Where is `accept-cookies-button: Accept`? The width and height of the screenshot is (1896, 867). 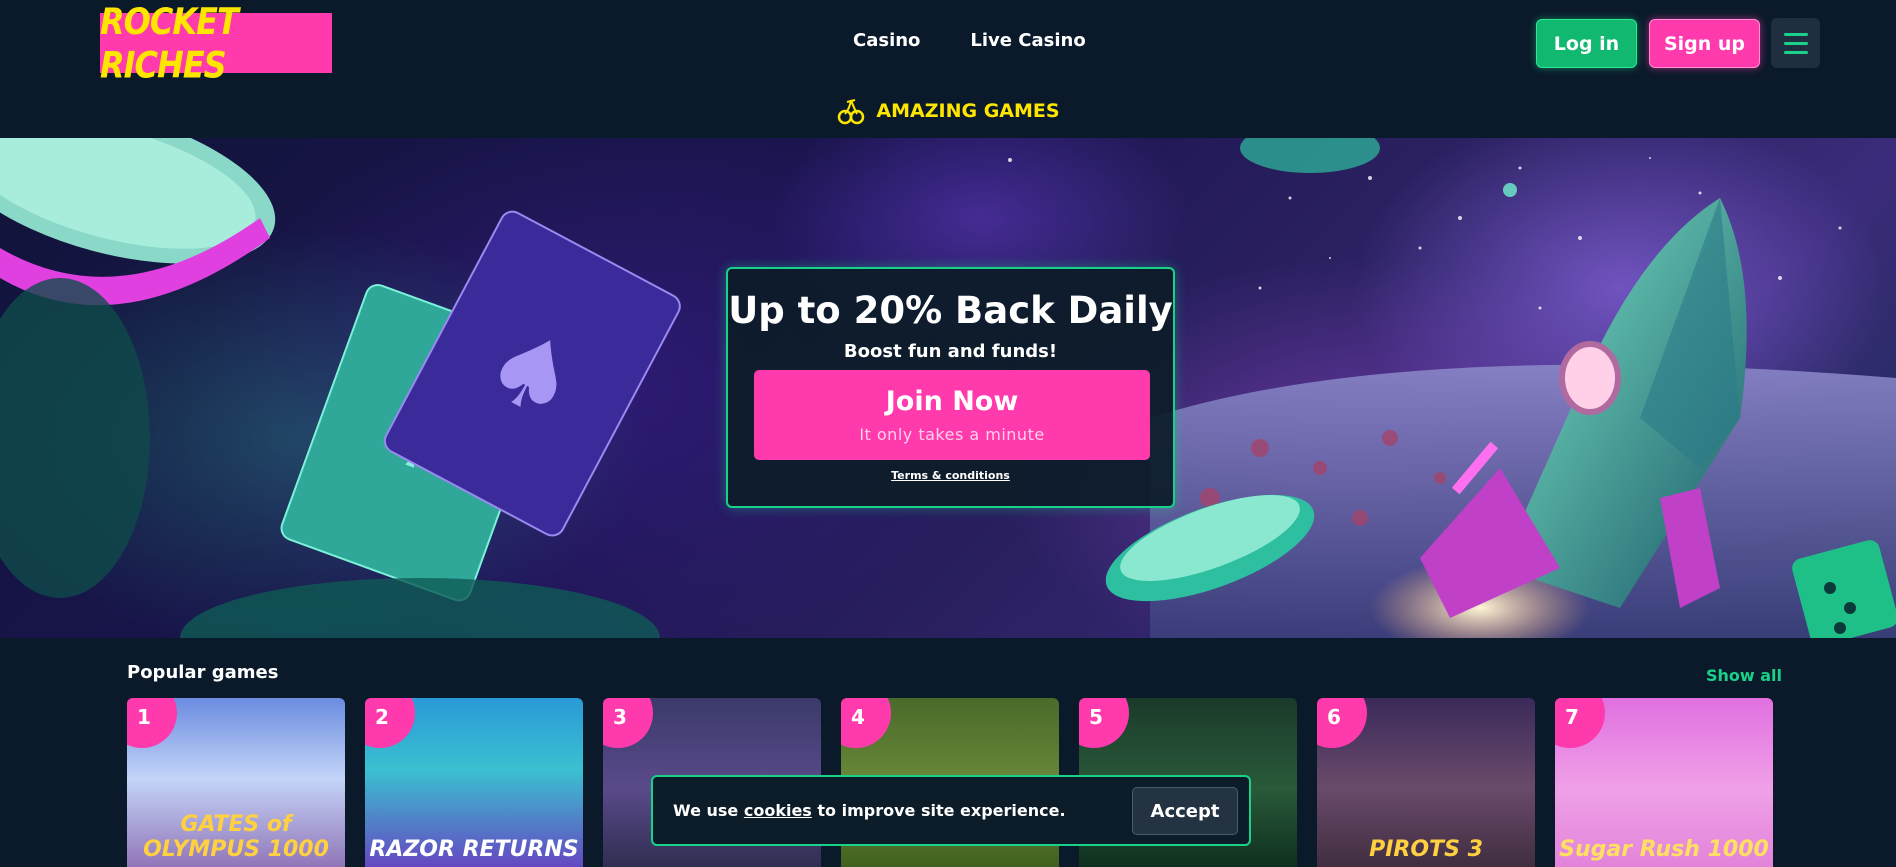 accept-cookies-button: Accept is located at coordinates (1185, 811).